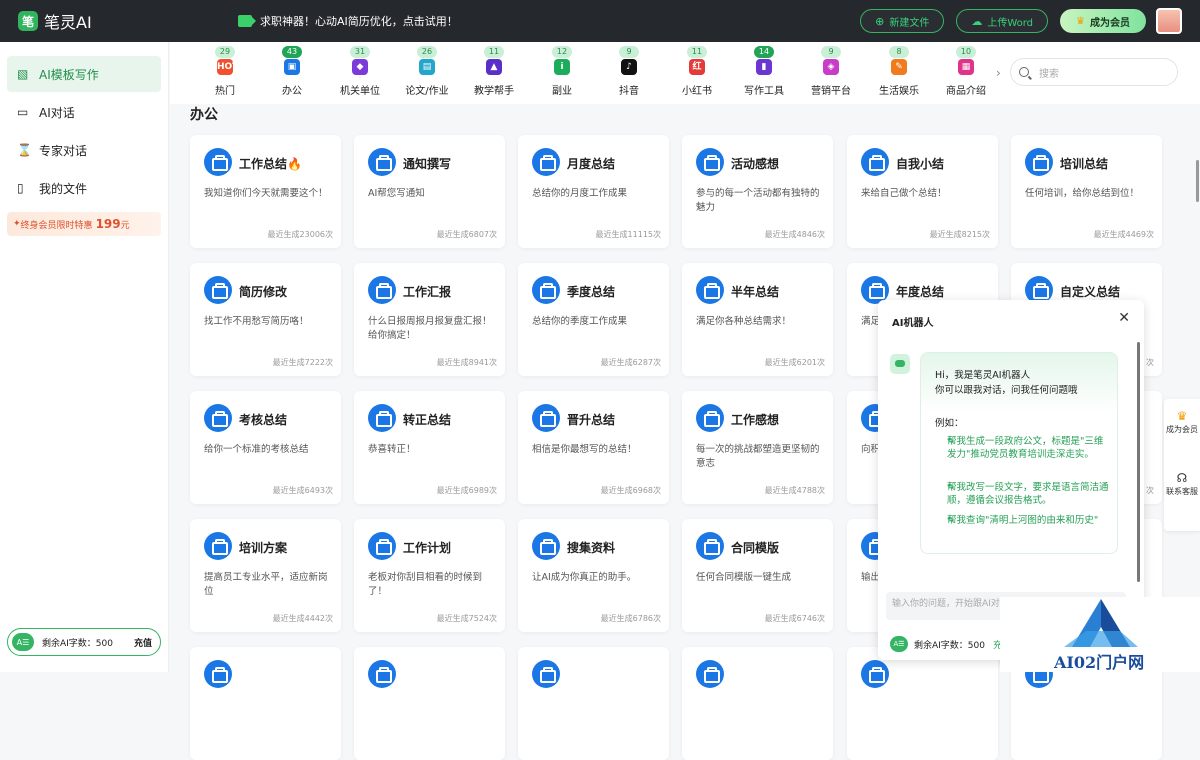 This screenshot has width=1200, height=760. Describe the element at coordinates (757, 191) in the screenshot. I see `template-card: 活动感想 参与的每一个活动都有独特的魅力 最近生成4846次` at that location.